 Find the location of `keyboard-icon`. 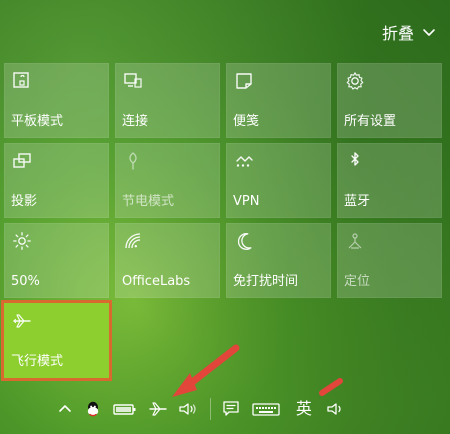

keyboard-icon is located at coordinates (266, 409).